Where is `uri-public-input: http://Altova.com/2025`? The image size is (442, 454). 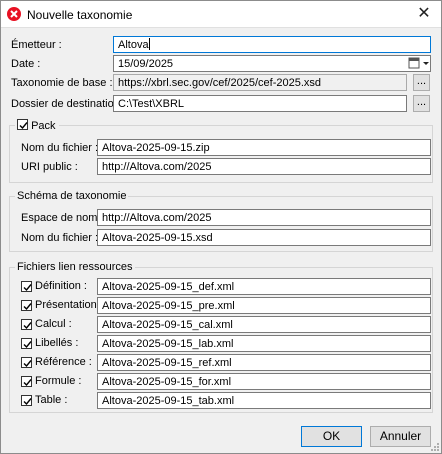 uri-public-input: http://Altova.com/2025 is located at coordinates (264, 166).